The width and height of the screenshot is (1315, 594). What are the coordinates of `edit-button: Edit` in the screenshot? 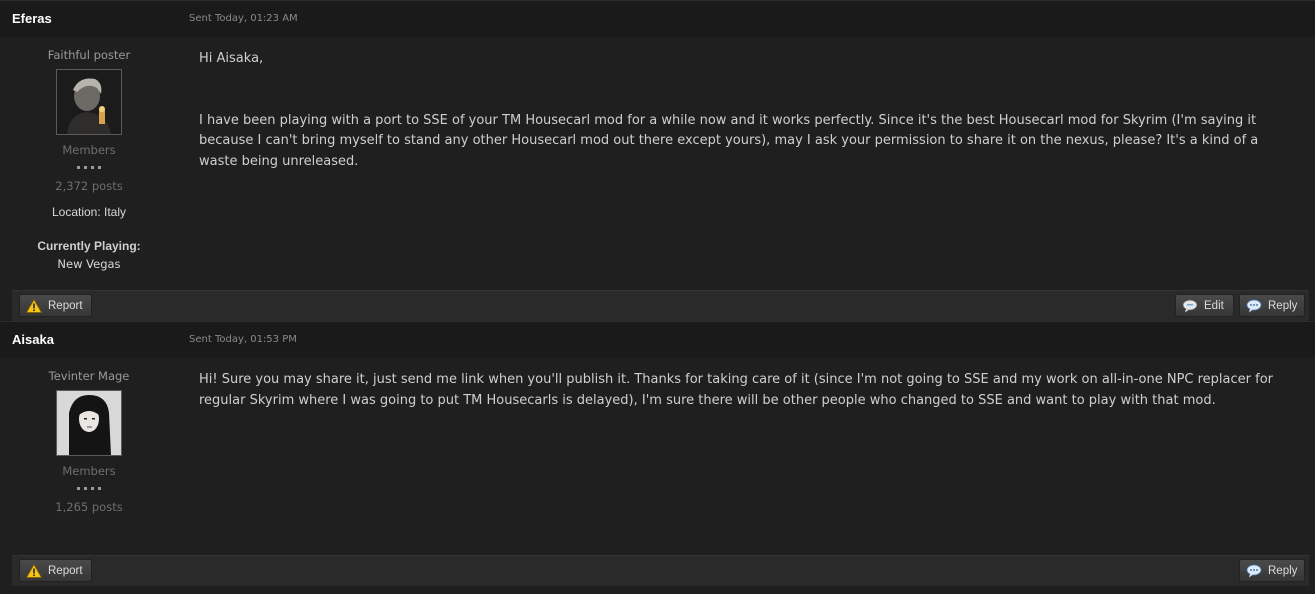 It's located at (1204, 305).